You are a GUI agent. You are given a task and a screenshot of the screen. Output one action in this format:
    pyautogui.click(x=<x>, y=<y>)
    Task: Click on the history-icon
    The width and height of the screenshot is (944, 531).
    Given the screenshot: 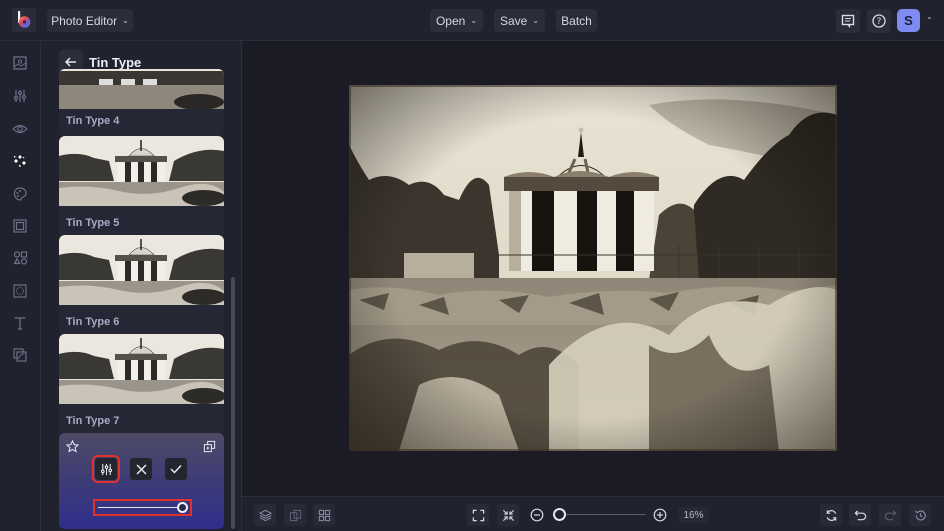 What is the action you would take?
    pyautogui.click(x=920, y=514)
    